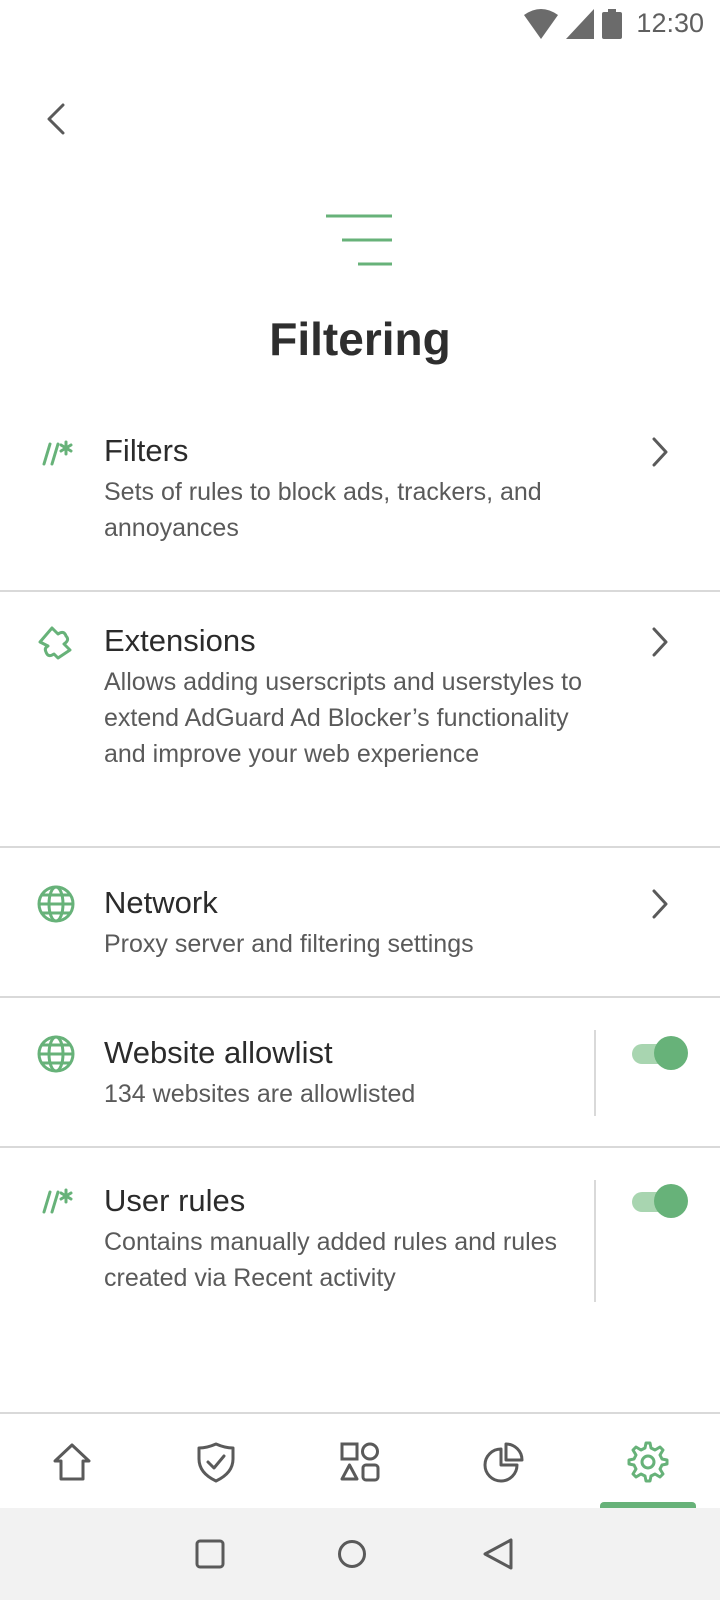 This screenshot has width=720, height=1600. Describe the element at coordinates (56, 642) in the screenshot. I see `puzzle-icon` at that location.